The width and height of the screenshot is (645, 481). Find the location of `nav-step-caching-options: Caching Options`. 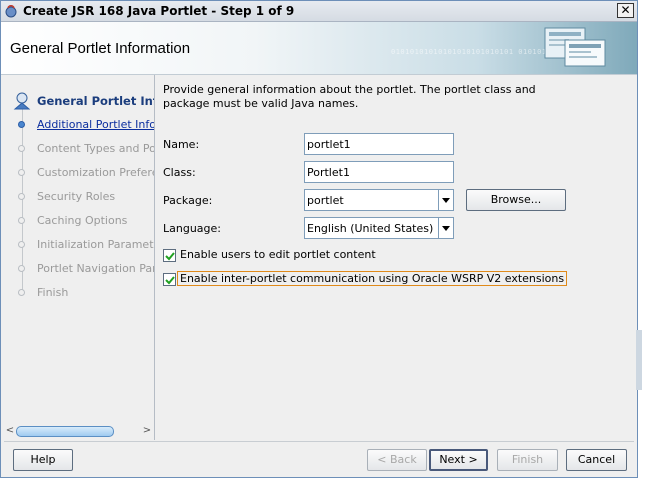

nav-step-caching-options: Caching Options is located at coordinates (79, 221).